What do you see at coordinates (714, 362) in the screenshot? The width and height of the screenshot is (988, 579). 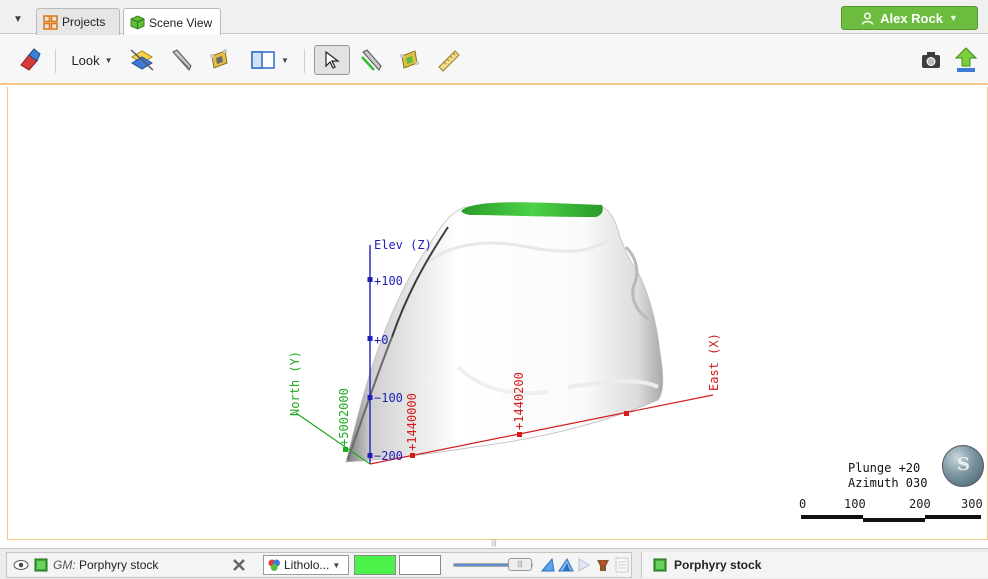 I see `east-axis-label: East (X)` at bounding box center [714, 362].